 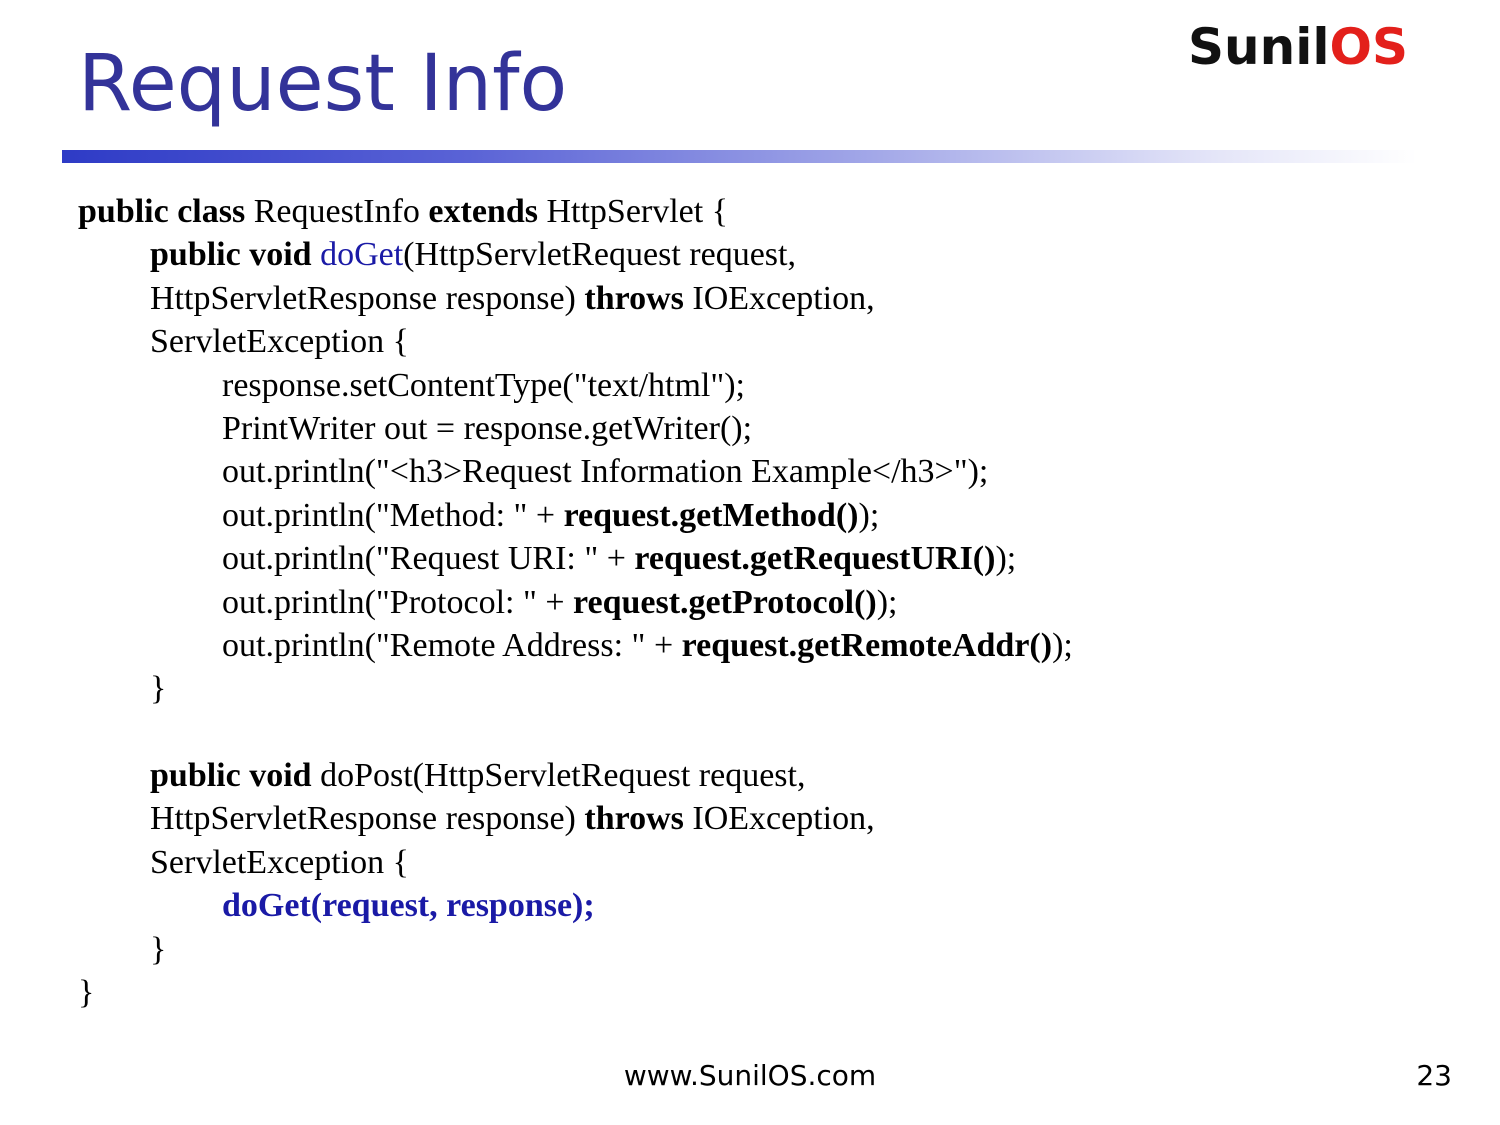 What do you see at coordinates (279, 862) in the screenshot?
I see `code-line-16: ServletException {` at bounding box center [279, 862].